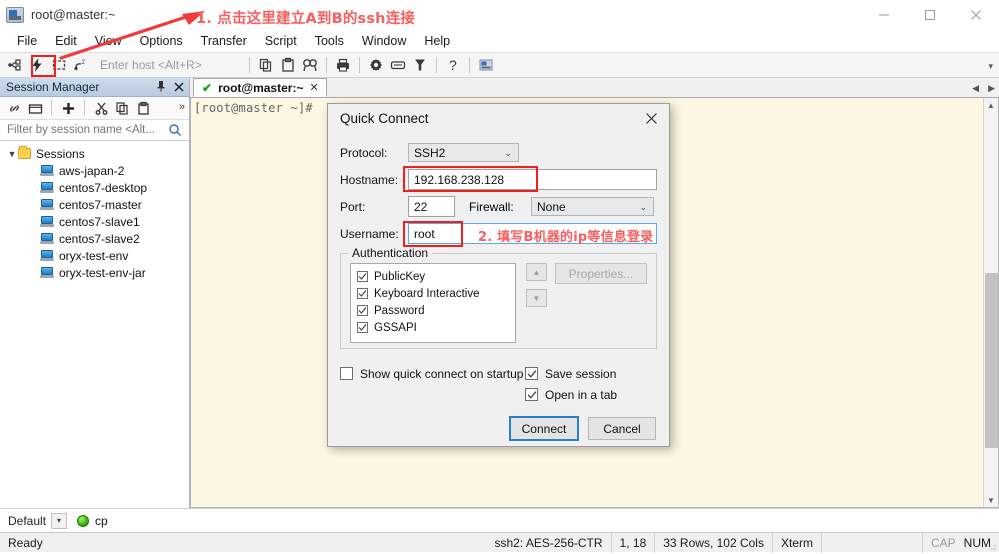 This screenshot has width=999, height=554. What do you see at coordinates (346, 373) in the screenshot?
I see `checkbox-unchecked-icon` at bounding box center [346, 373].